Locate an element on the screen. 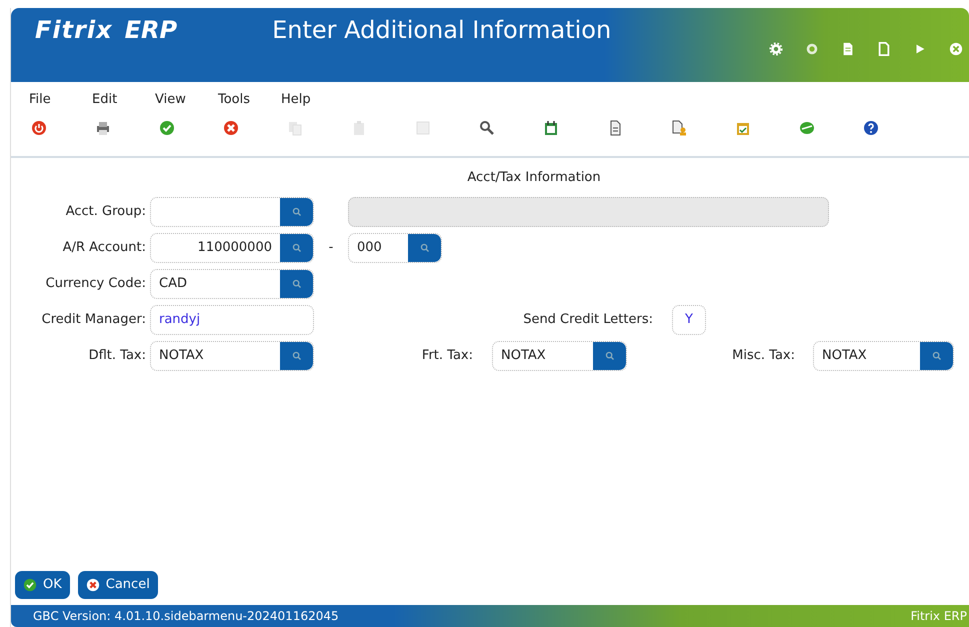  disc-icon is located at coordinates (807, 128).